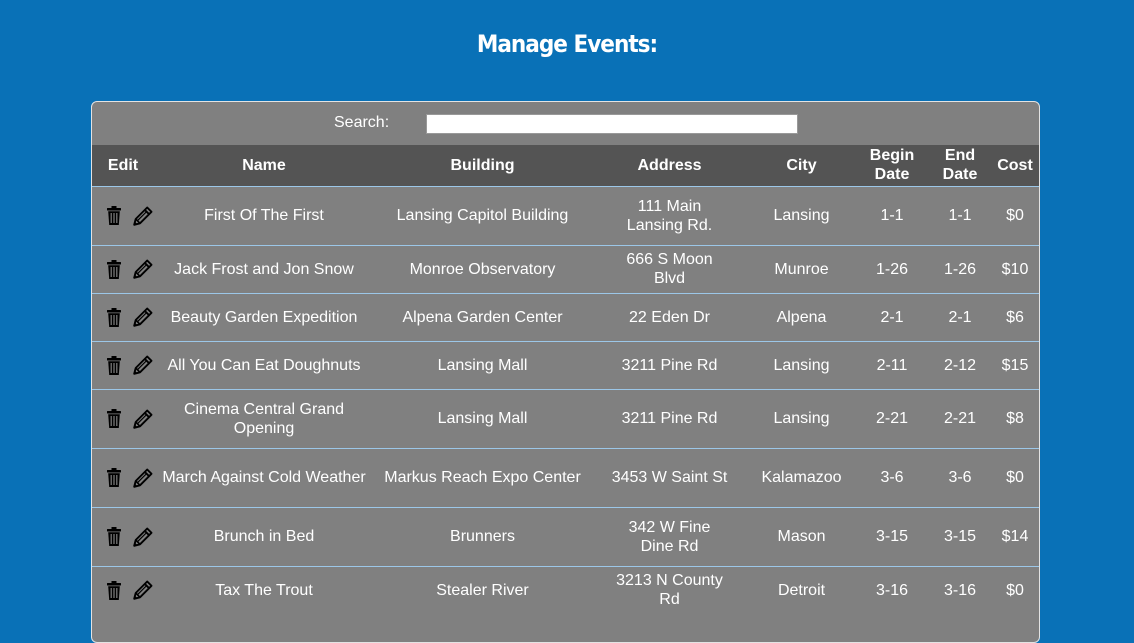 The image size is (1134, 643). Describe the element at coordinates (892, 589) in the screenshot. I see `cell-begin-date: 3-16` at that location.